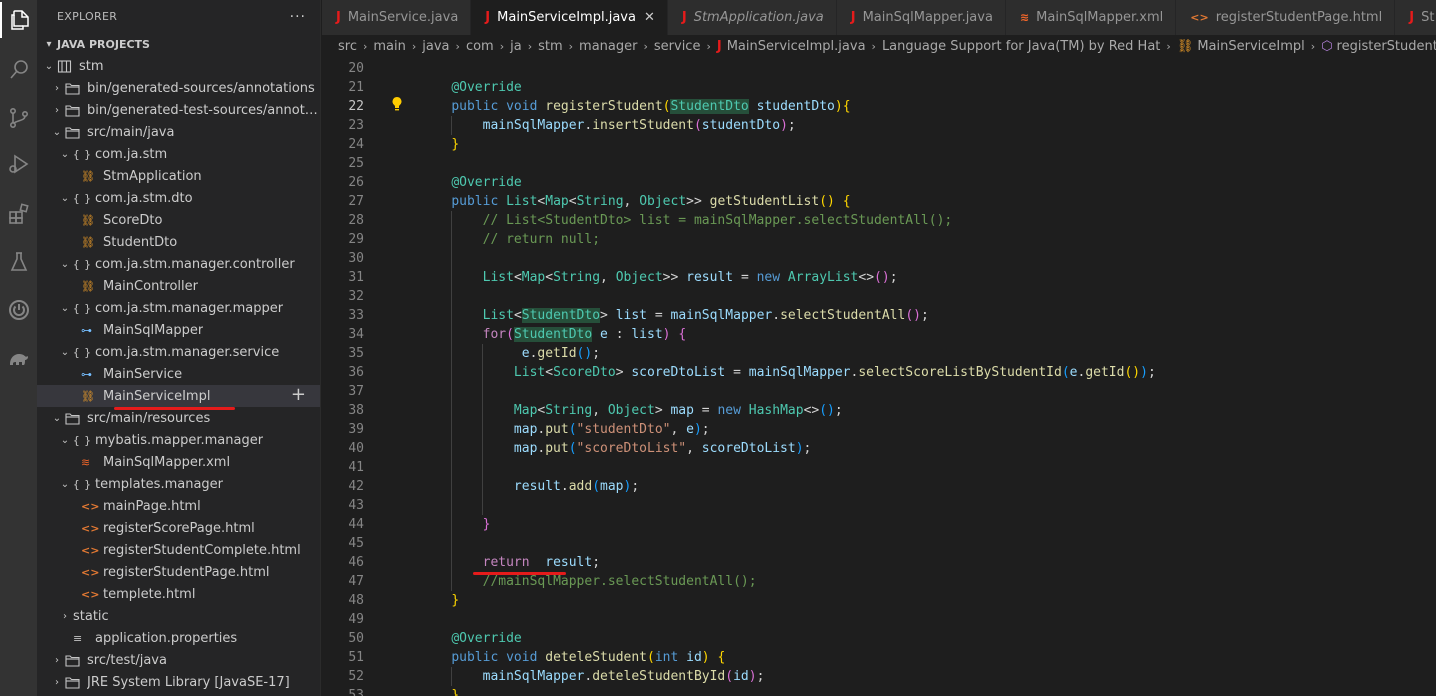 The height and width of the screenshot is (696, 1436). What do you see at coordinates (178, 440) in the screenshot?
I see `tree-item: ⌄{ } mybatis.mapper.manager` at bounding box center [178, 440].